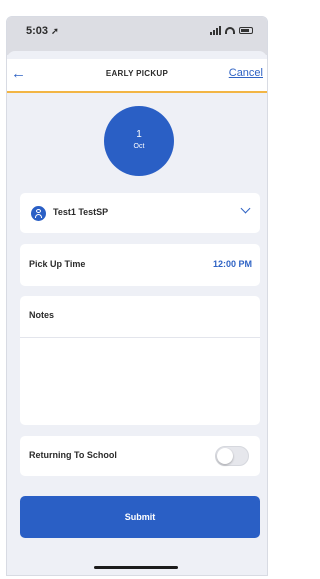 Image resolution: width=320 pixels, height=579 pixels. What do you see at coordinates (55, 31) in the screenshot?
I see `location-arrow-icon: ➚` at bounding box center [55, 31].